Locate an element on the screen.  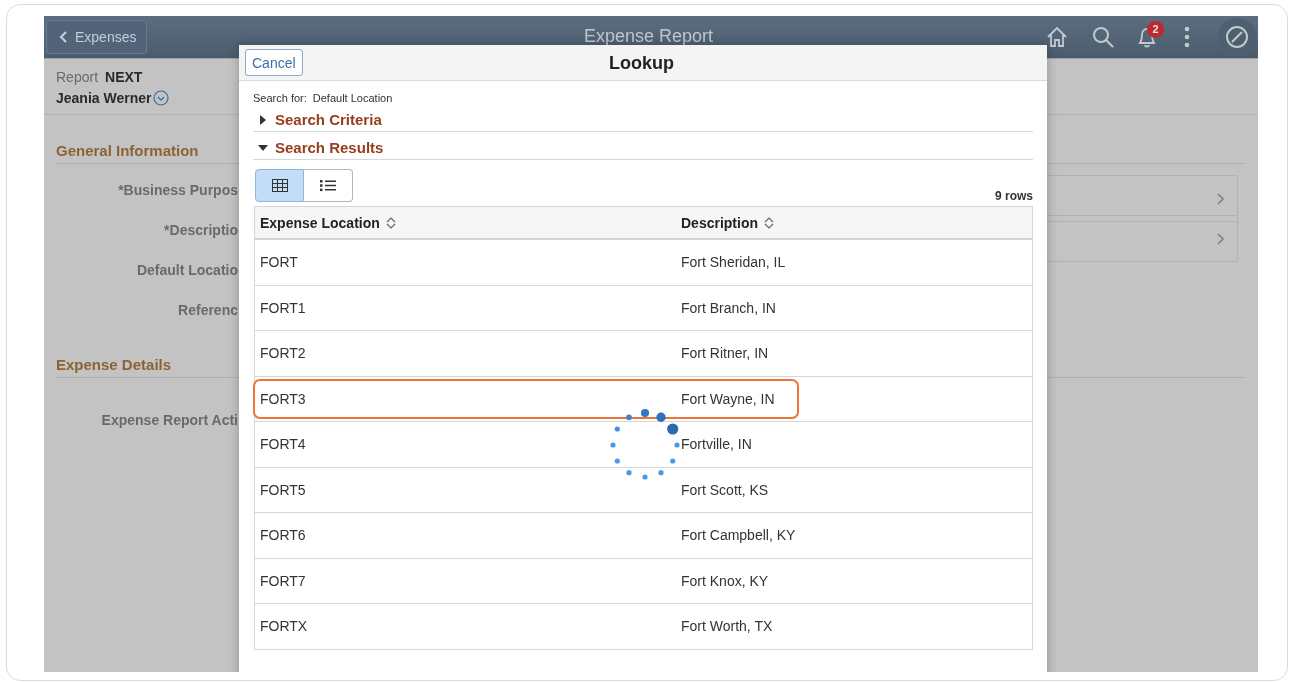
table-cell-text: Fort Knox, KY is located at coordinates (724, 580).